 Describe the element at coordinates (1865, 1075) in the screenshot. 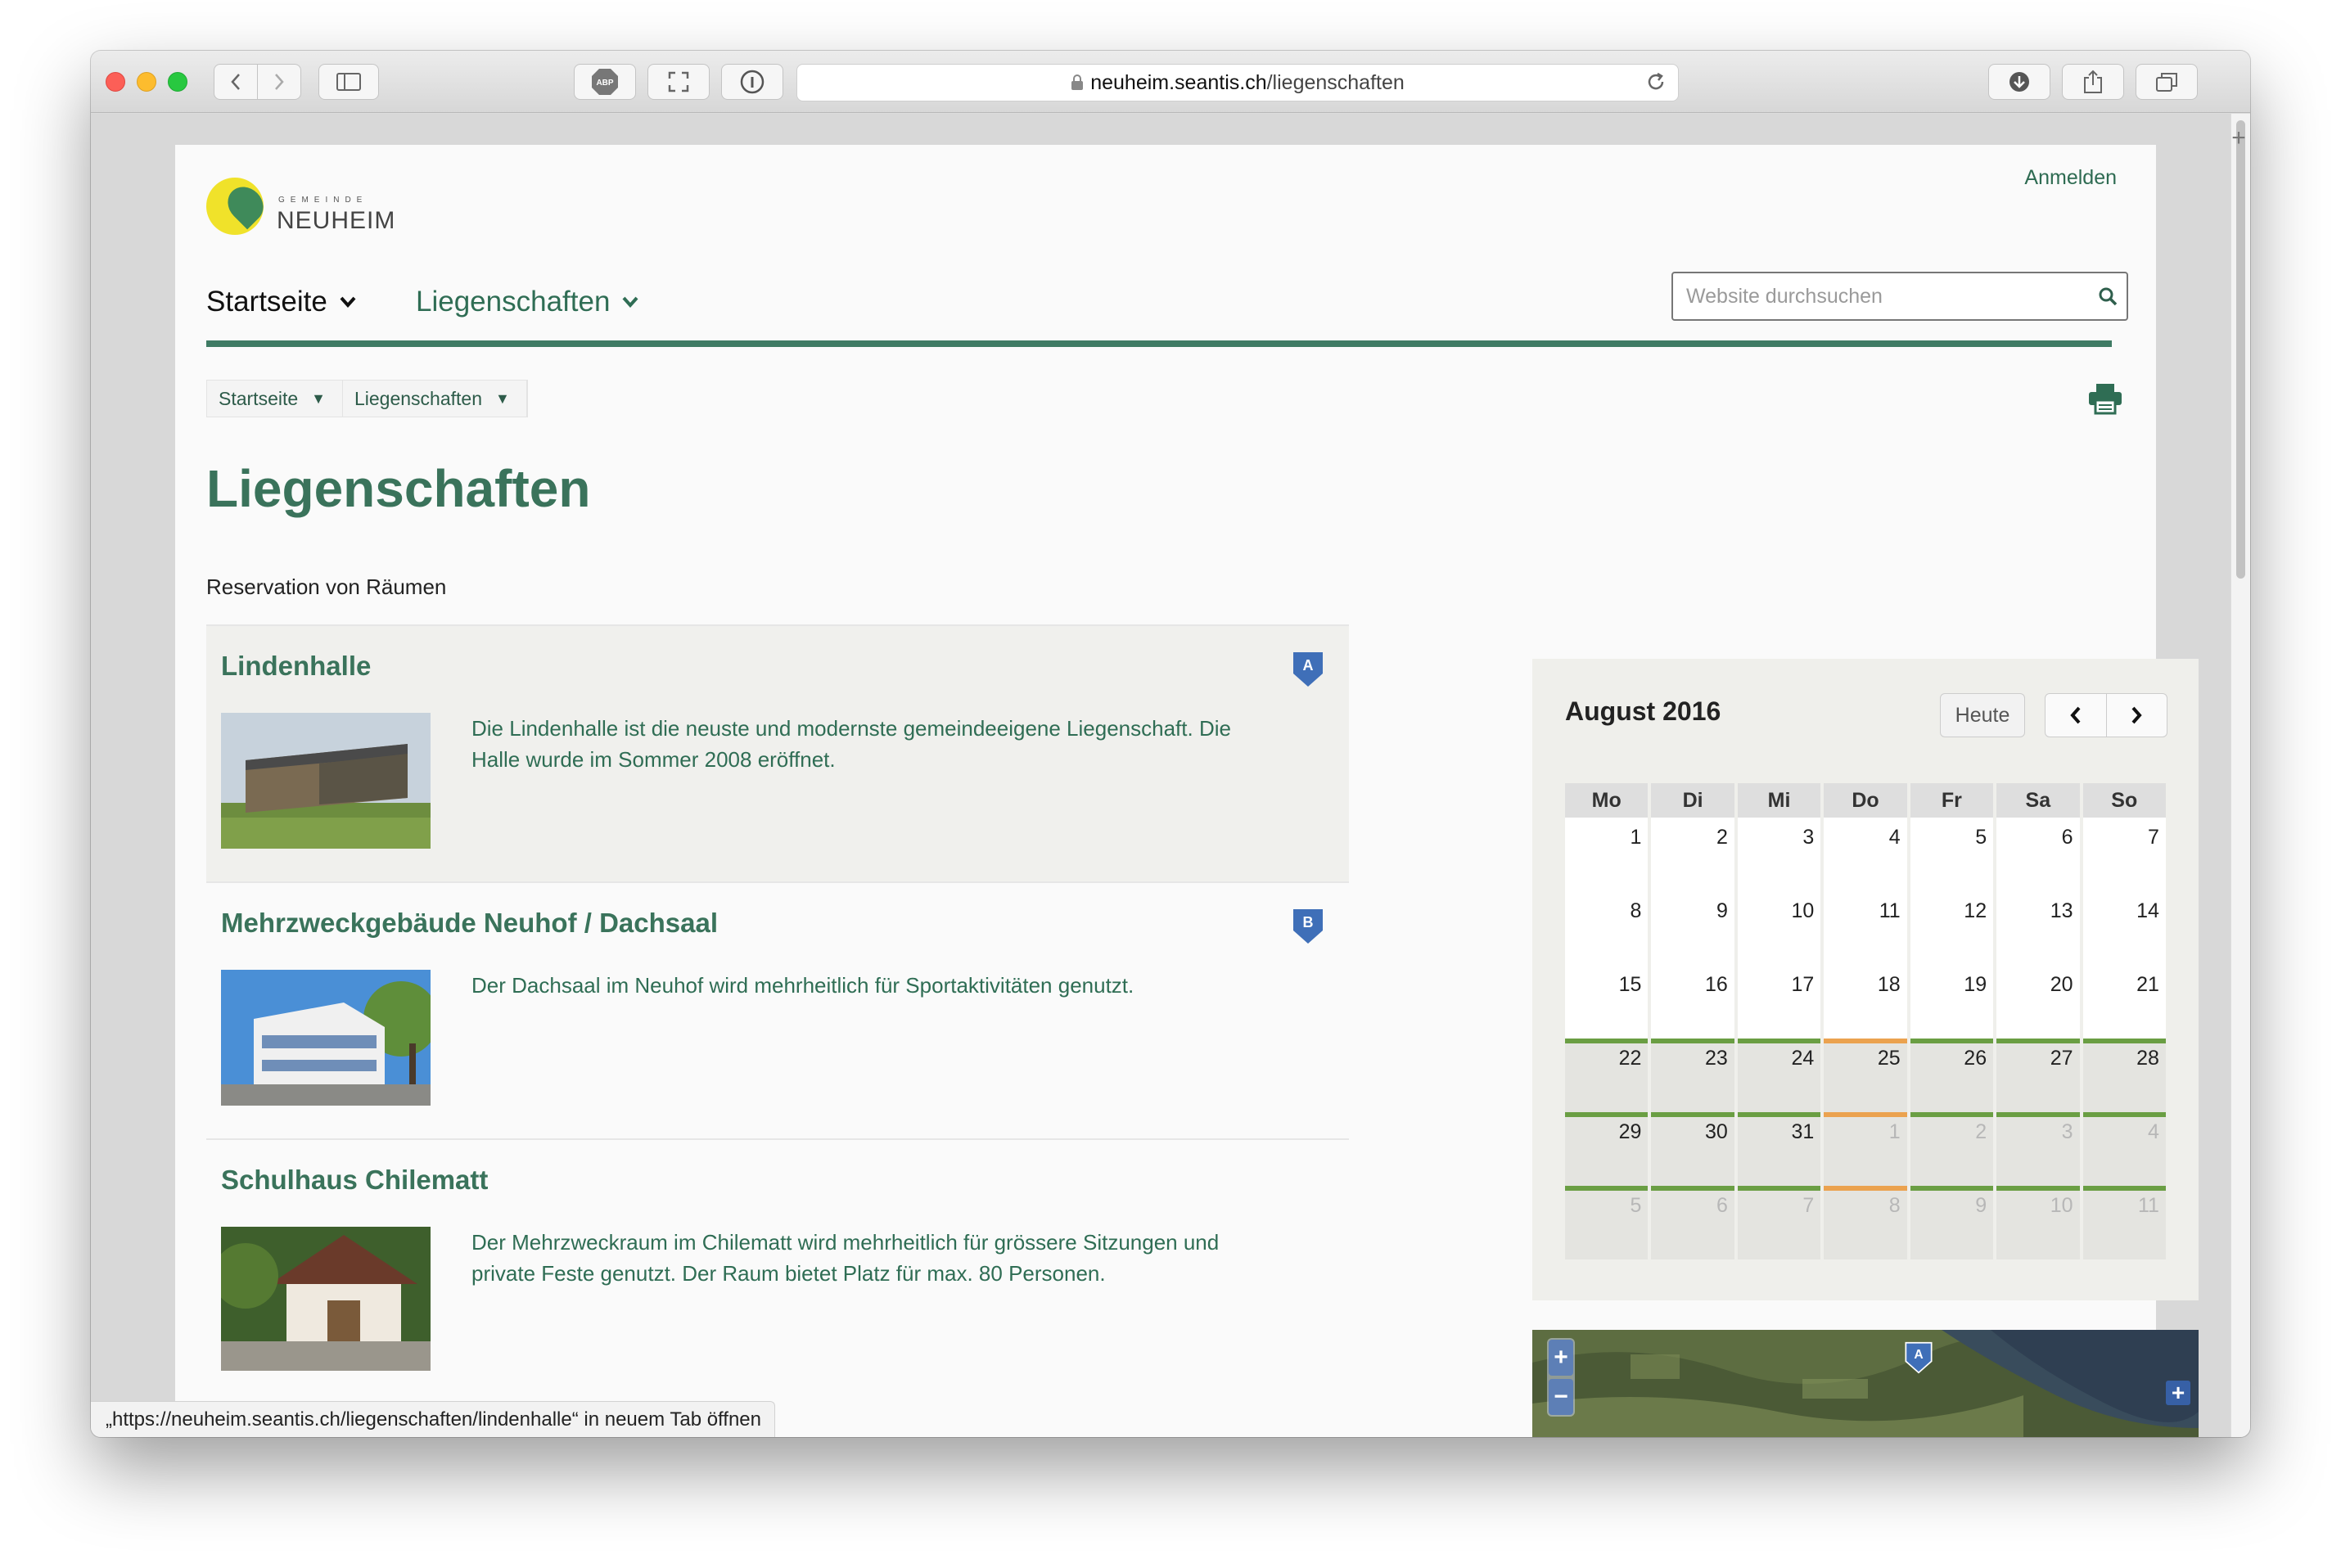

I see `calendar-day: 25` at that location.